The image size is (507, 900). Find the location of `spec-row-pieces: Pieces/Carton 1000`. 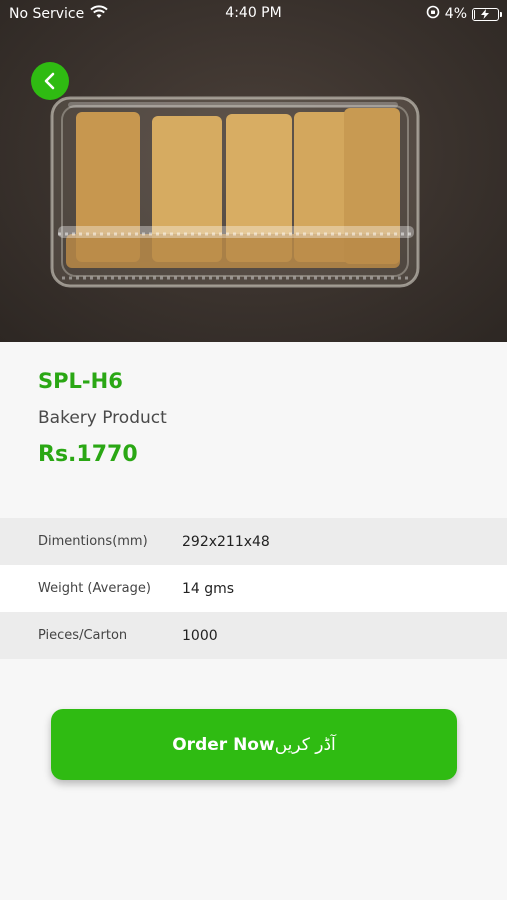

spec-row-pieces: Pieces/Carton 1000 is located at coordinates (253, 635).